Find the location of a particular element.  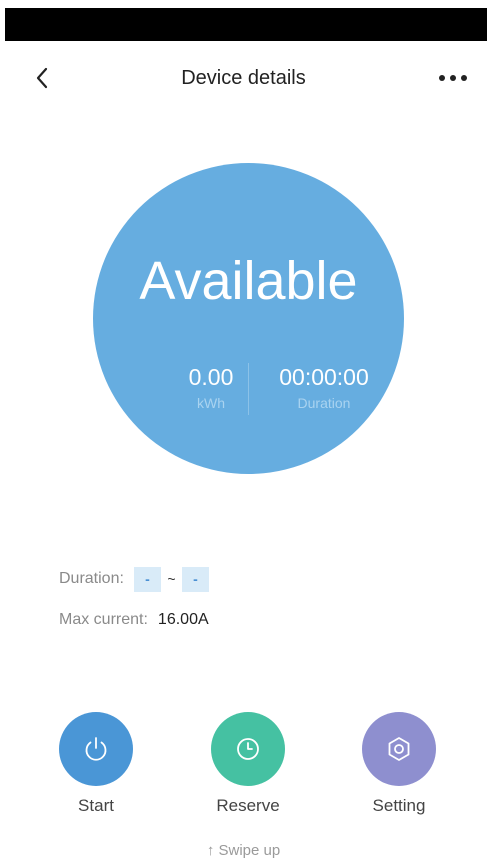

duration-row: Duration: - ~ - is located at coordinates (134, 579).